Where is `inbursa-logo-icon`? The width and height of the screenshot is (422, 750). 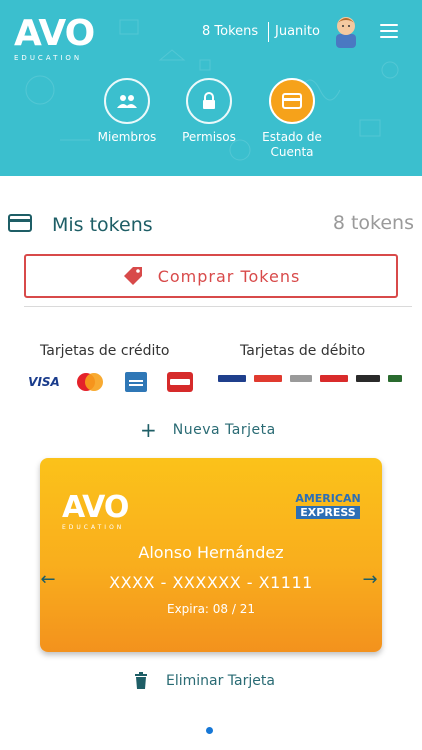 inbursa-logo-icon is located at coordinates (368, 378).